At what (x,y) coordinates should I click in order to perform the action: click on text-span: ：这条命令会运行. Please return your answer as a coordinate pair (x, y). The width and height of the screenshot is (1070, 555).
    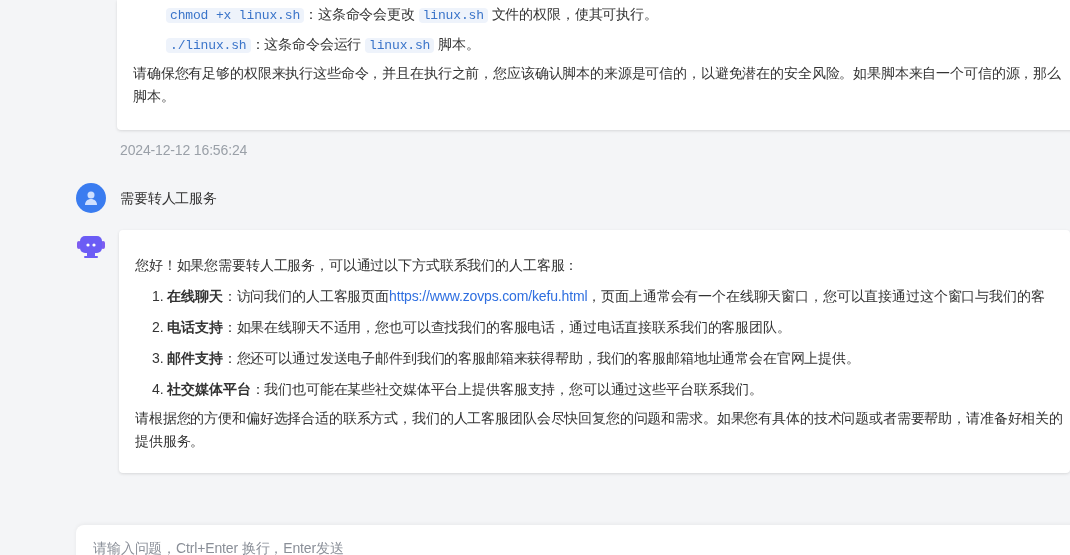
    Looking at the image, I should click on (306, 44).